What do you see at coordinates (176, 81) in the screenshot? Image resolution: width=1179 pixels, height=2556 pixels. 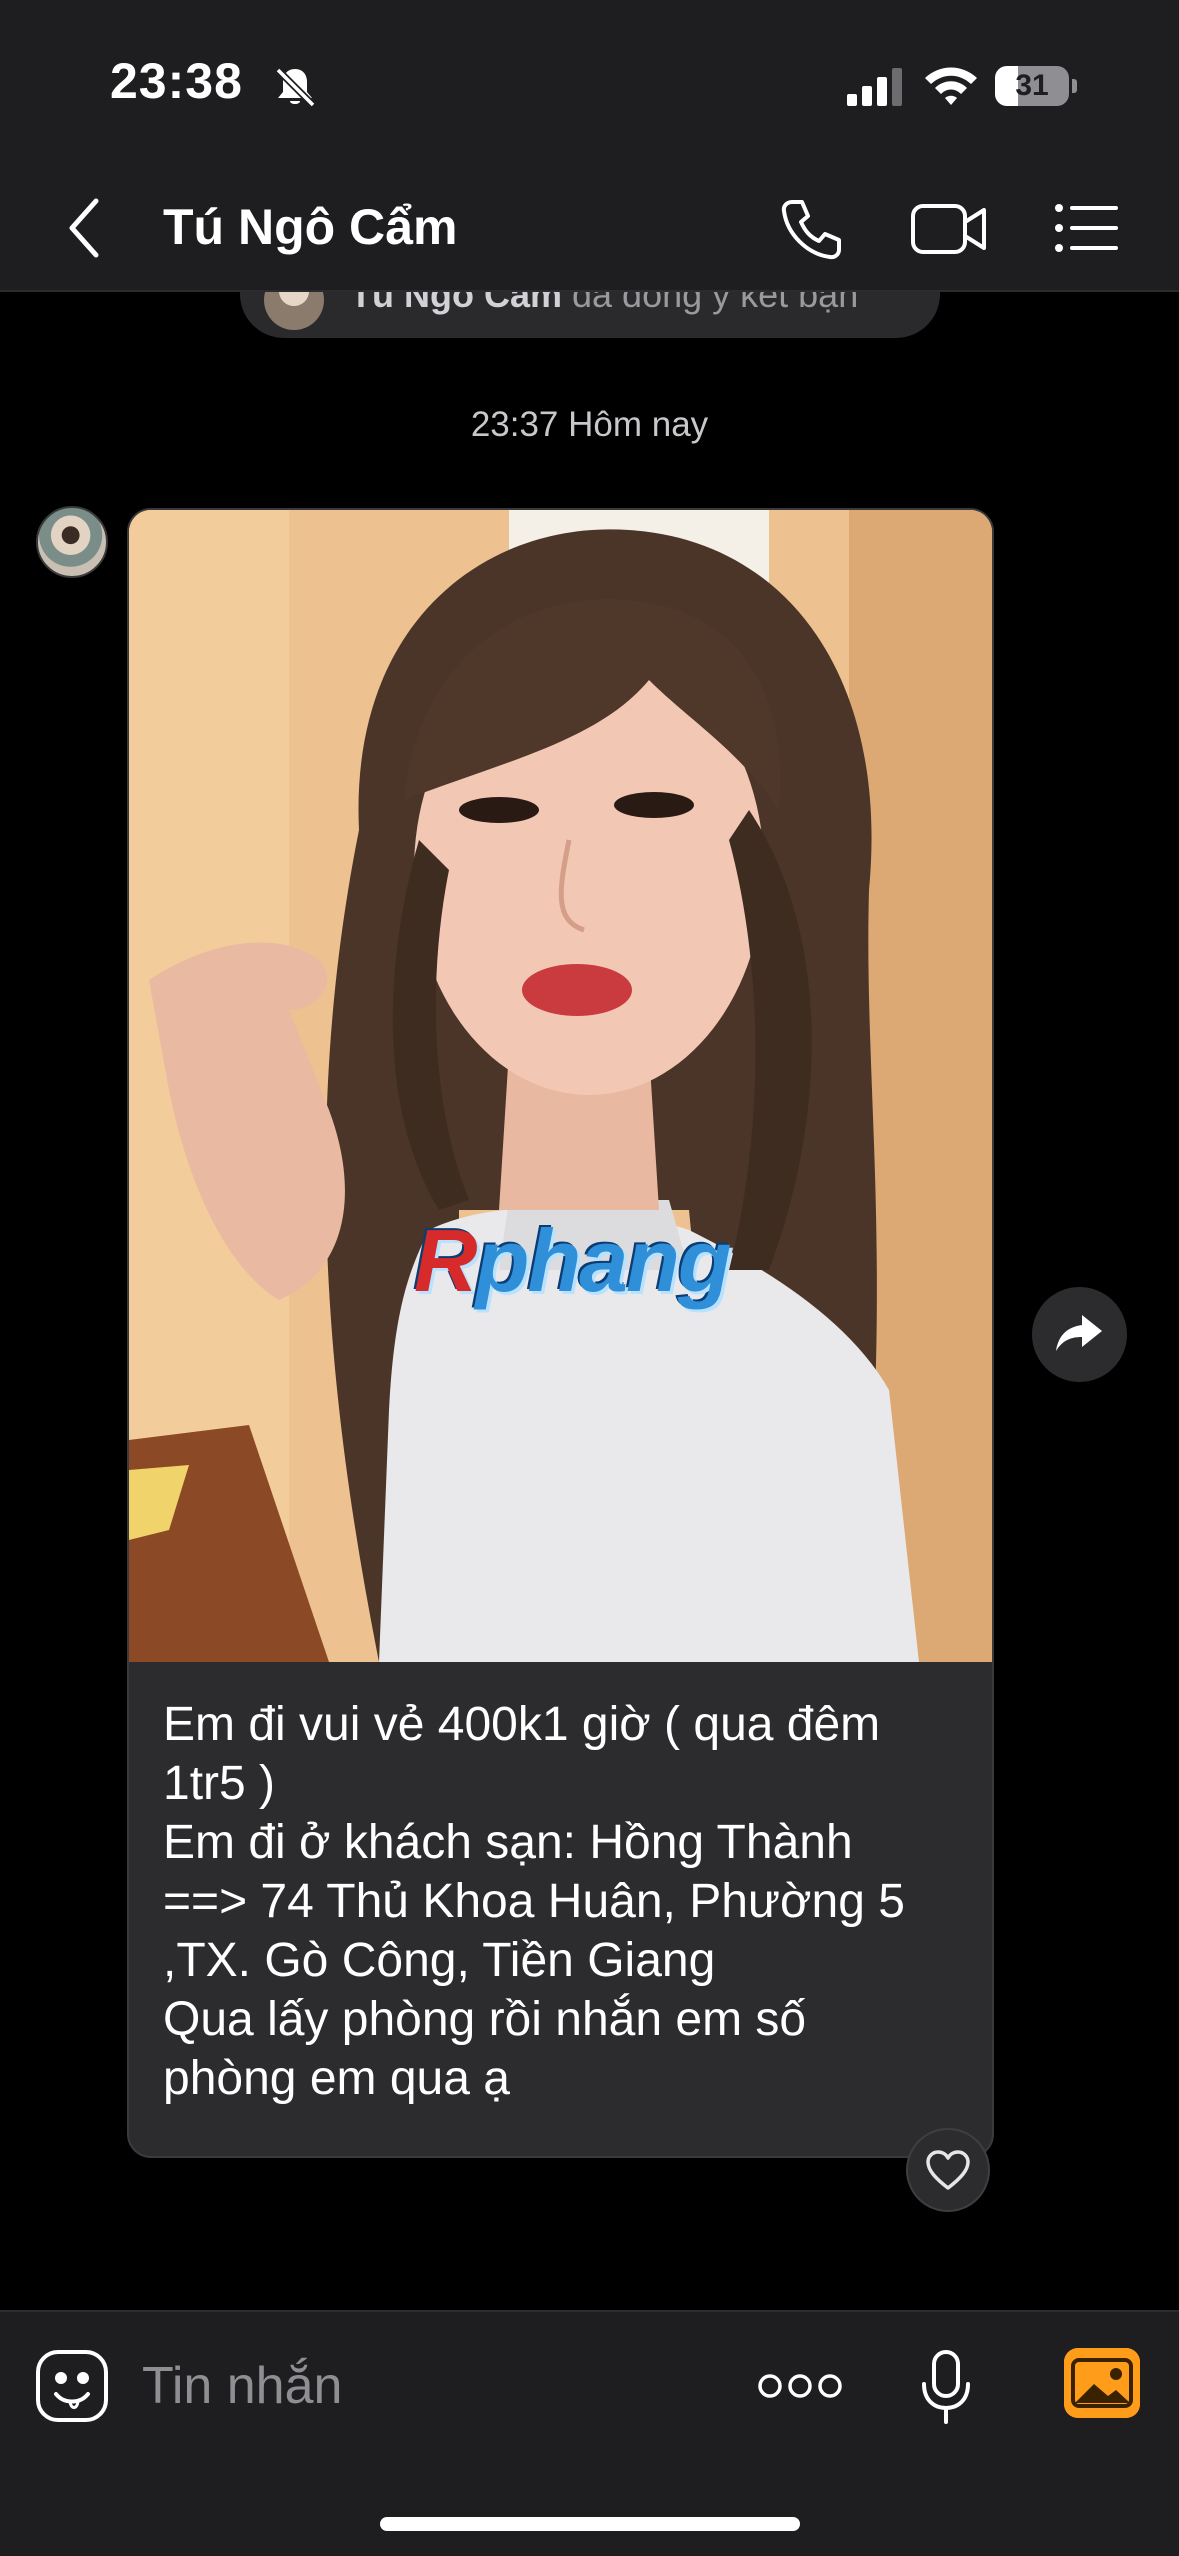 I see `status-time: 23:38` at bounding box center [176, 81].